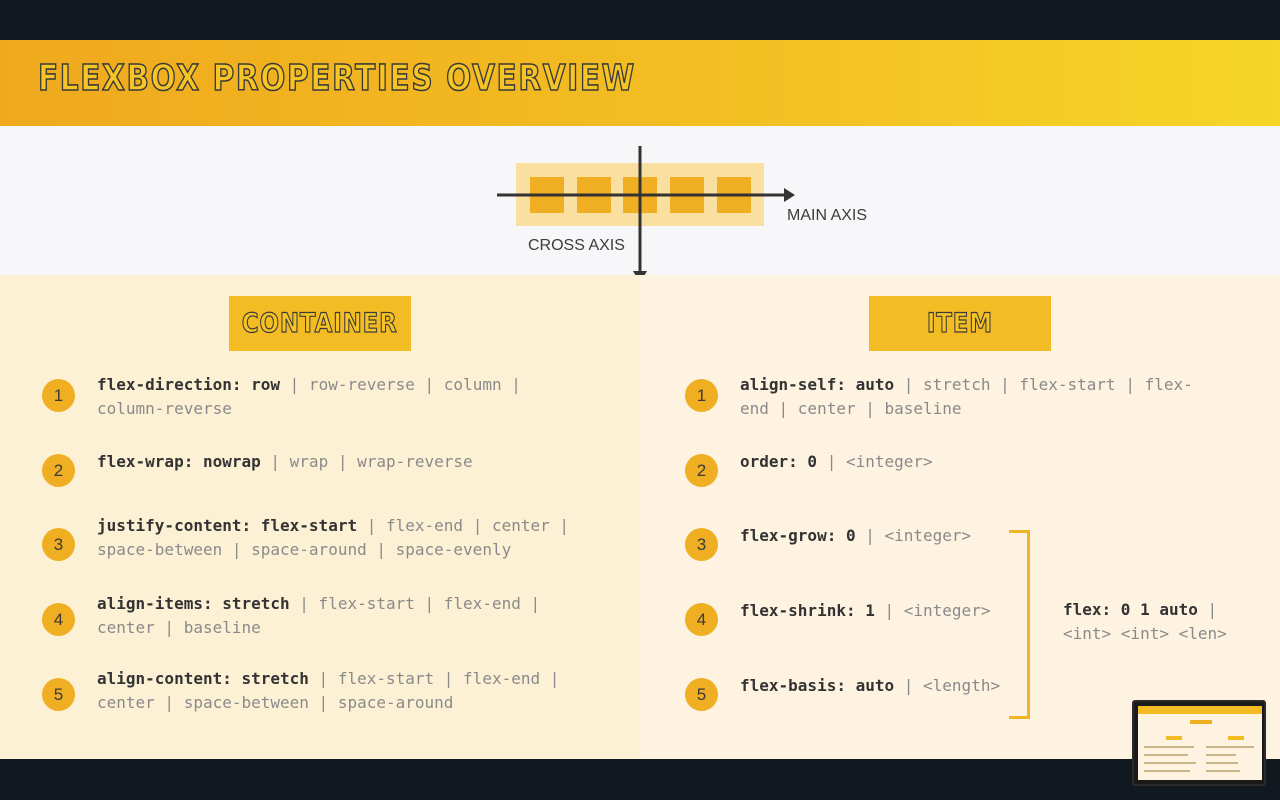 The width and height of the screenshot is (1280, 800). I want to click on property-text: flex-wrap: nowrap | wrap | wrap-reverse, so click(285, 462).